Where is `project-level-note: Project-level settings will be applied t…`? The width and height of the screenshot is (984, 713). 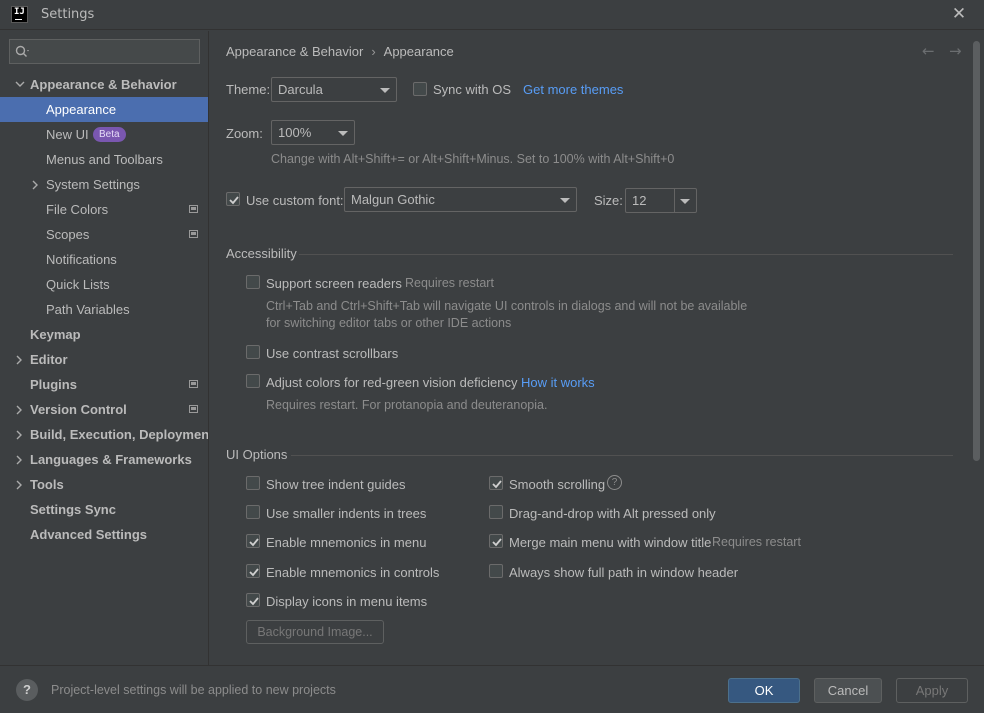
project-level-note: Project-level settings will be applied t… is located at coordinates (193, 690).